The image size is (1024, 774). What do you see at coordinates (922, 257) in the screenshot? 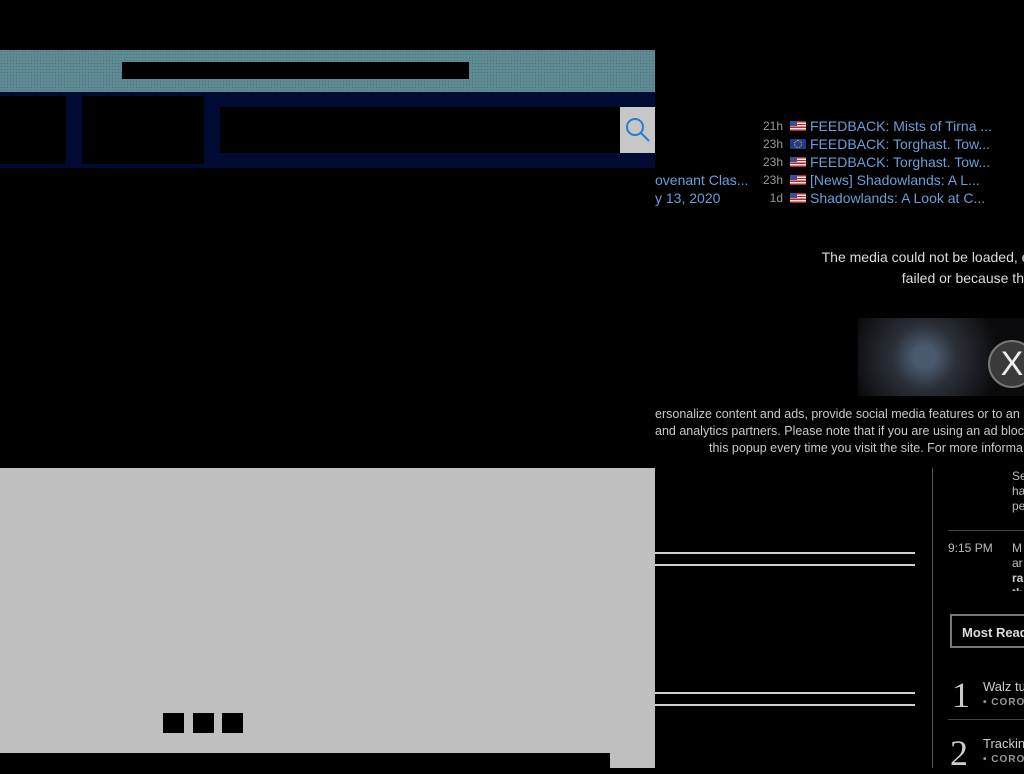
I see `media-error-line: The media could not be loaded, eithe` at bounding box center [922, 257].